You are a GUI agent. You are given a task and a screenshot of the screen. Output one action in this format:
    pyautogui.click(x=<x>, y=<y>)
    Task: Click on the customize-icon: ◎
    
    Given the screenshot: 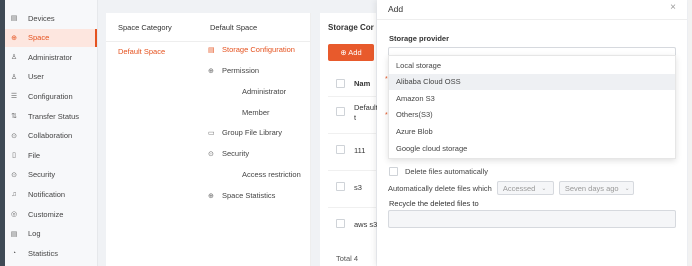 What is the action you would take?
    pyautogui.click(x=14, y=214)
    